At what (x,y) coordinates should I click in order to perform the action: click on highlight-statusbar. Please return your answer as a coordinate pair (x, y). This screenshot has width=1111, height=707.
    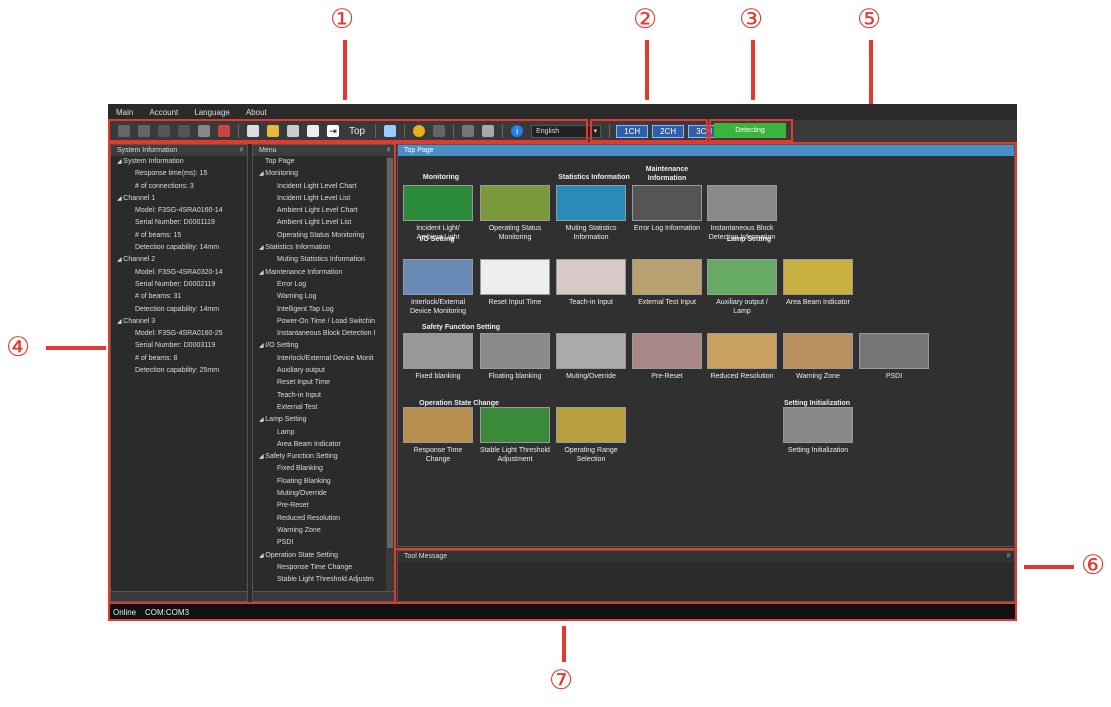
    Looking at the image, I should click on (562, 611).